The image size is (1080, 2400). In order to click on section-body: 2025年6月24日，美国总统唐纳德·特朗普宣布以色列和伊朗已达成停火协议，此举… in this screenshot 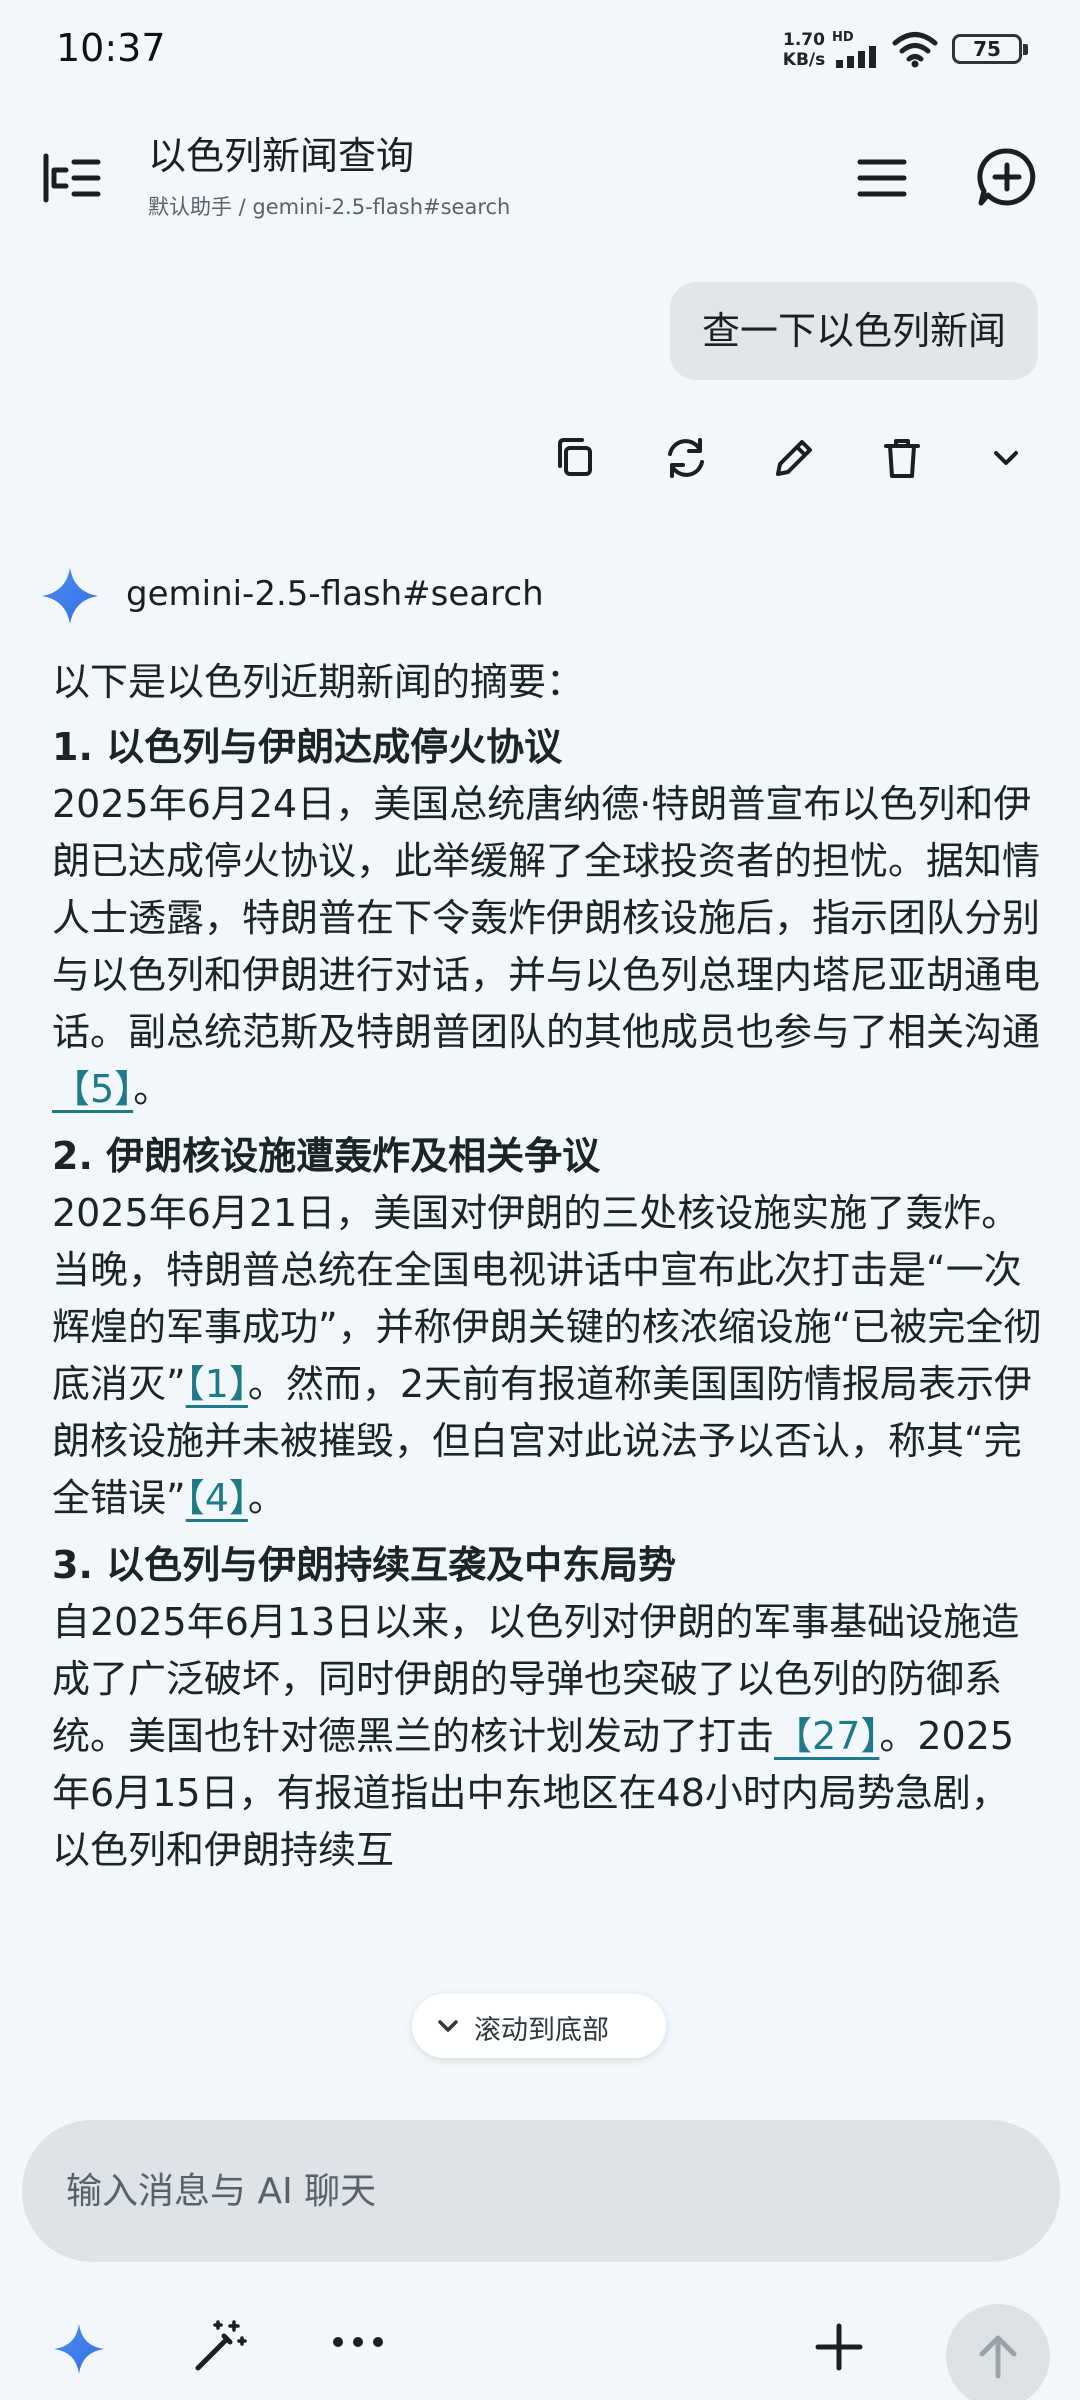, I will do `click(547, 947)`.